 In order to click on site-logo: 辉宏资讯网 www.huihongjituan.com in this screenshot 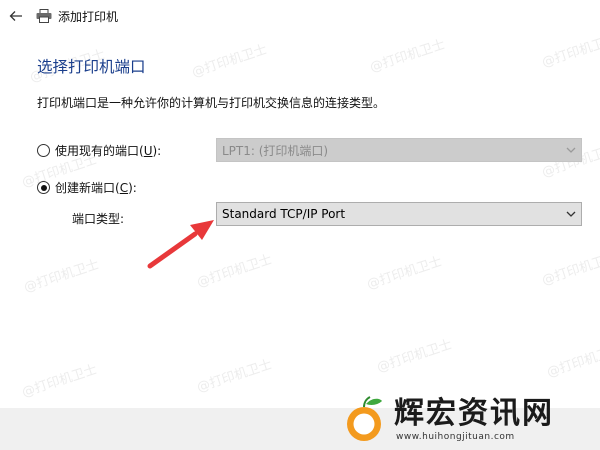, I will do `click(471, 419)`.